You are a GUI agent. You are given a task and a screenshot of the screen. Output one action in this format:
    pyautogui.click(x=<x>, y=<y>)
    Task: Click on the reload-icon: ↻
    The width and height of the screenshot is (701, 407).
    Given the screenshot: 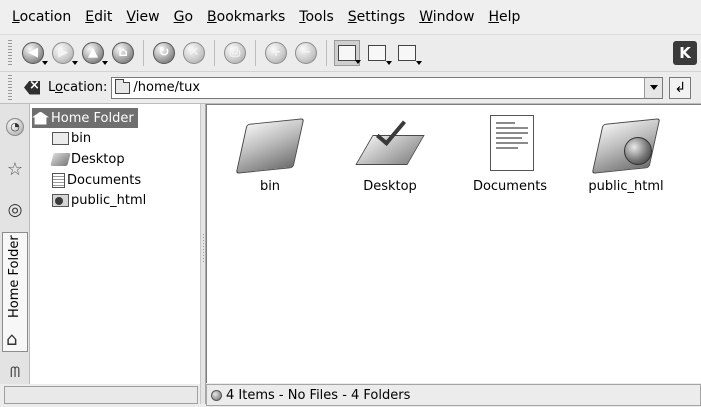 What is the action you would take?
    pyautogui.click(x=164, y=53)
    